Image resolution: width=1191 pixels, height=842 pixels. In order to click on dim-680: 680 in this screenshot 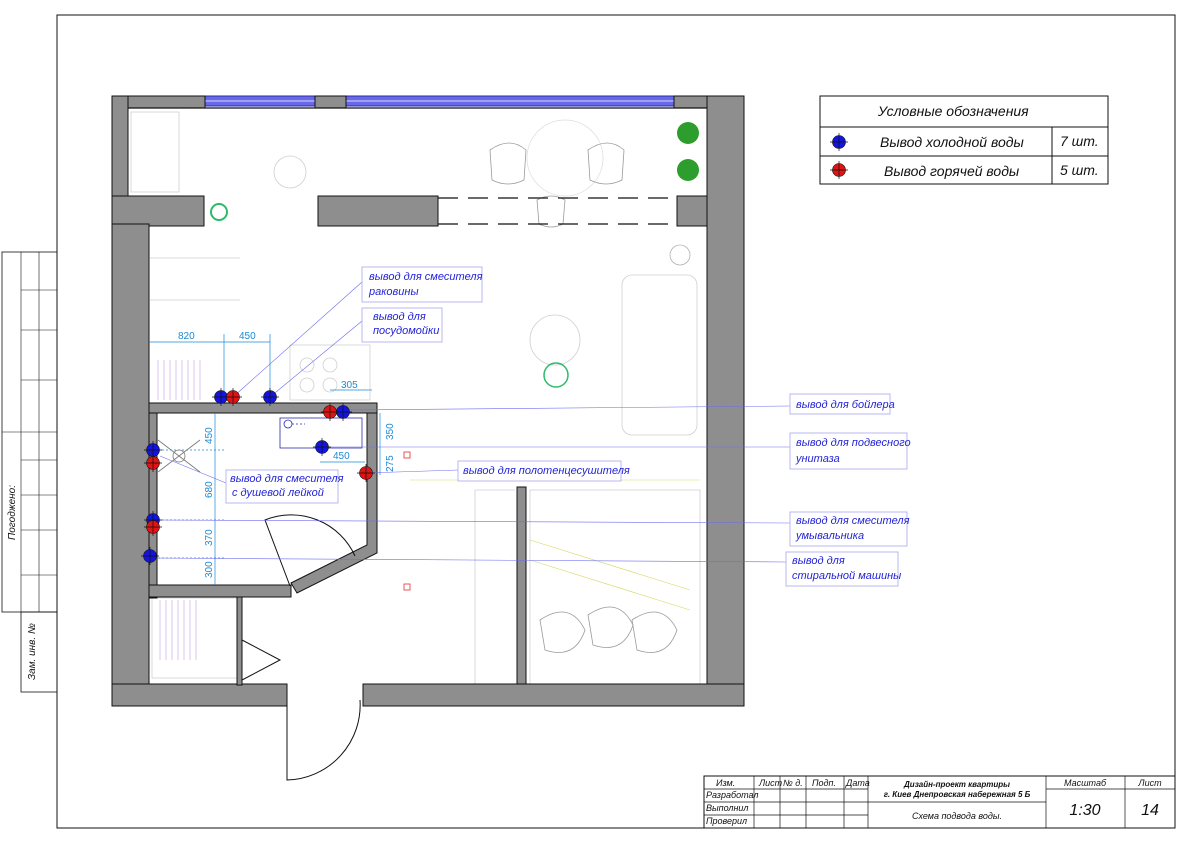, I will do `click(209, 489)`.